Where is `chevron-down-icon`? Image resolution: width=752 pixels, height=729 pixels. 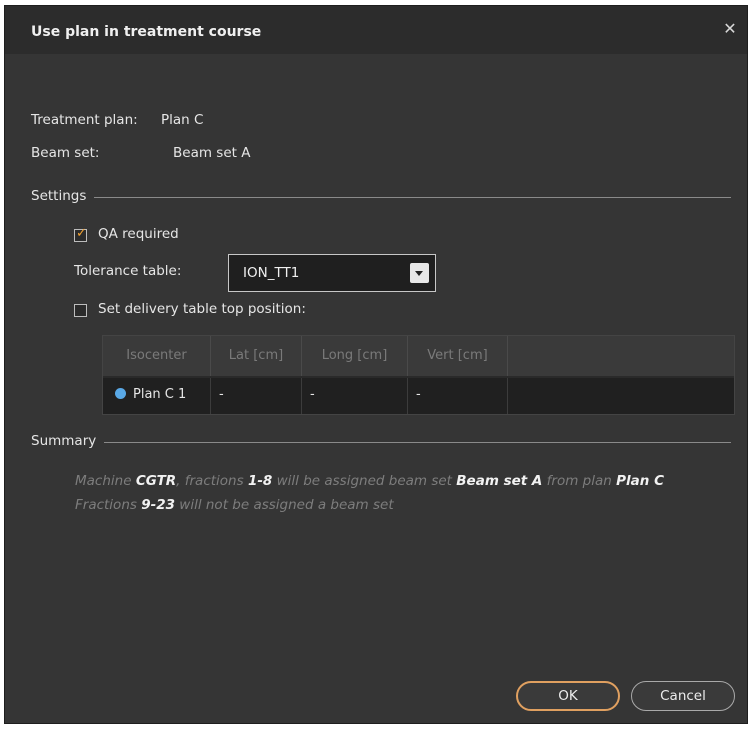 chevron-down-icon is located at coordinates (419, 273).